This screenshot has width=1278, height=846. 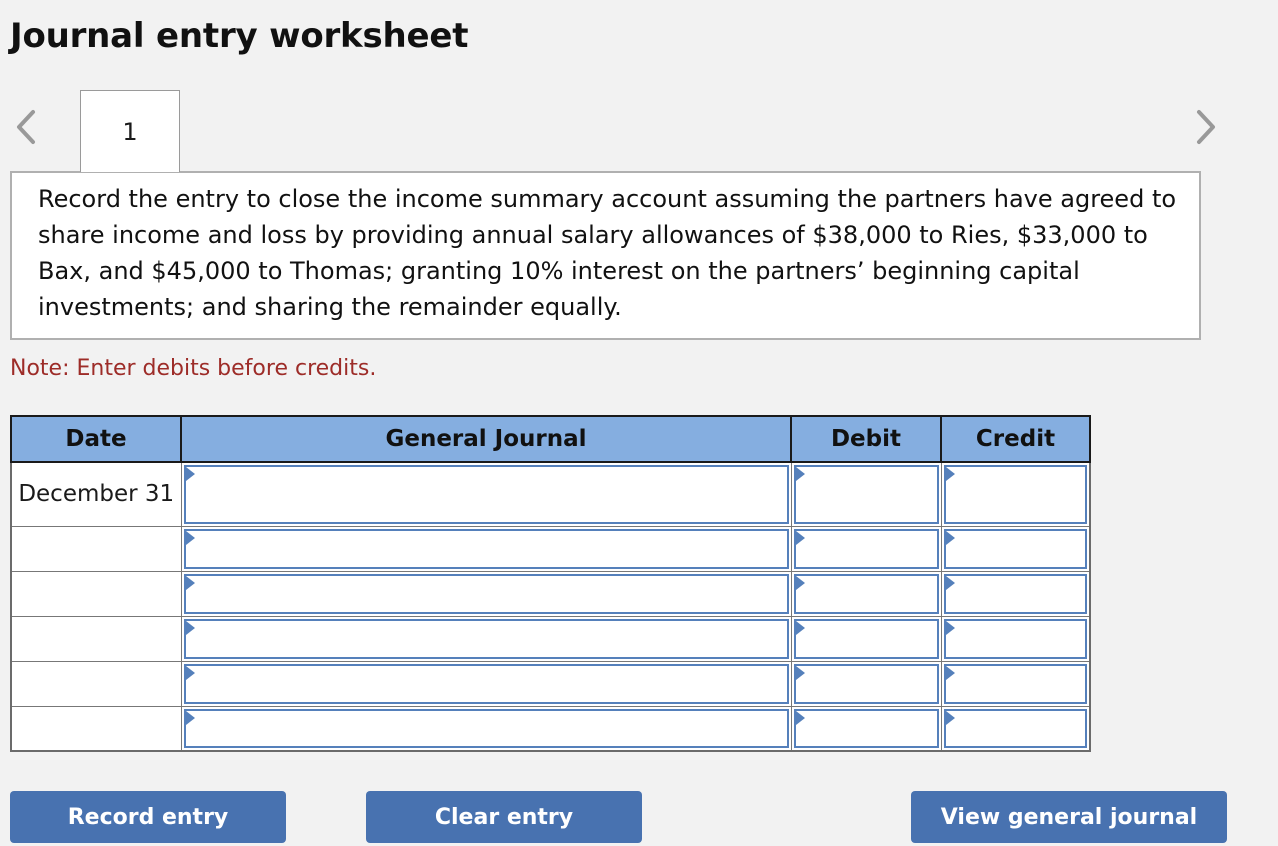 What do you see at coordinates (148, 817) in the screenshot?
I see `record-entry-button: Record entry` at bounding box center [148, 817].